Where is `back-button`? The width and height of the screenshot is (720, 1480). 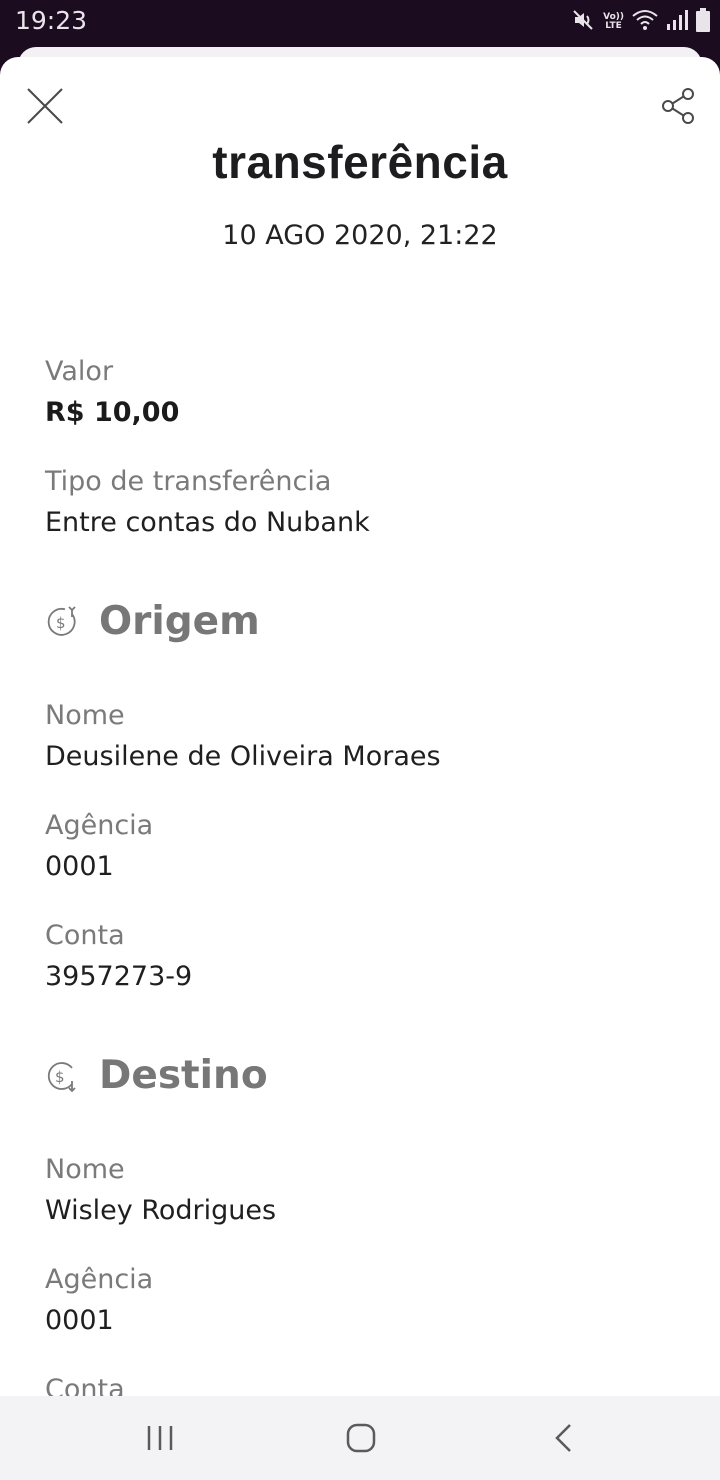 back-button is located at coordinates (564, 1438).